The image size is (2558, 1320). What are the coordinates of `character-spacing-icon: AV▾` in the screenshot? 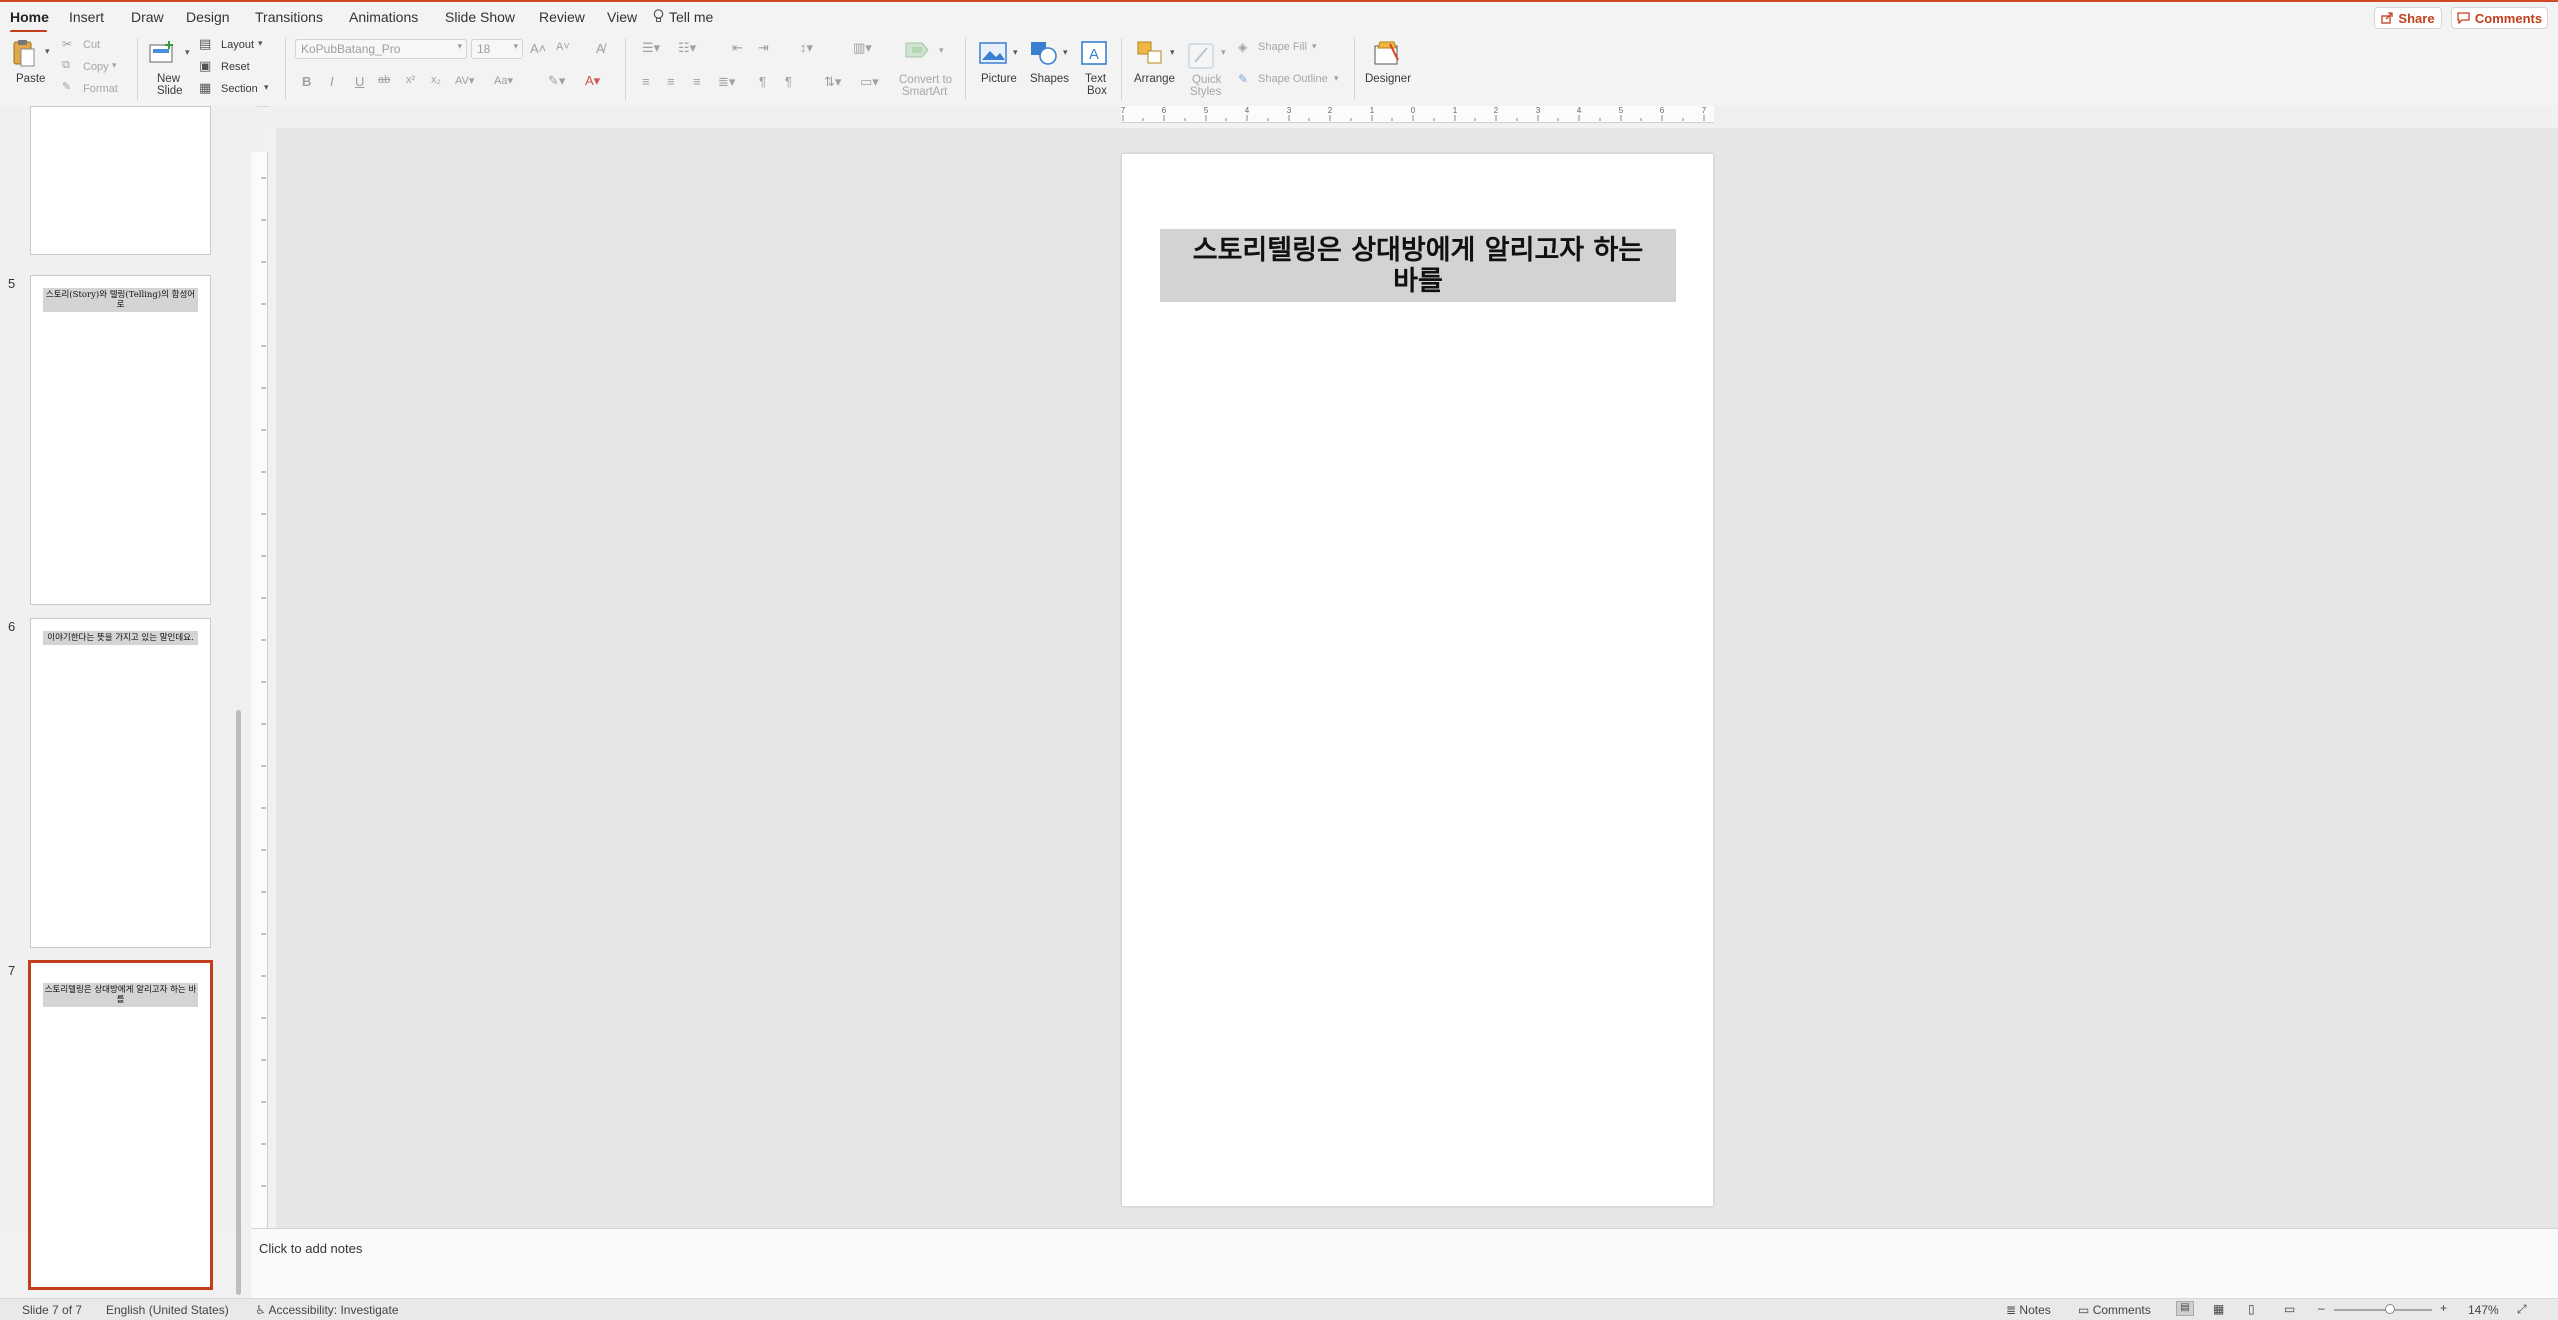 It's located at (464, 80).